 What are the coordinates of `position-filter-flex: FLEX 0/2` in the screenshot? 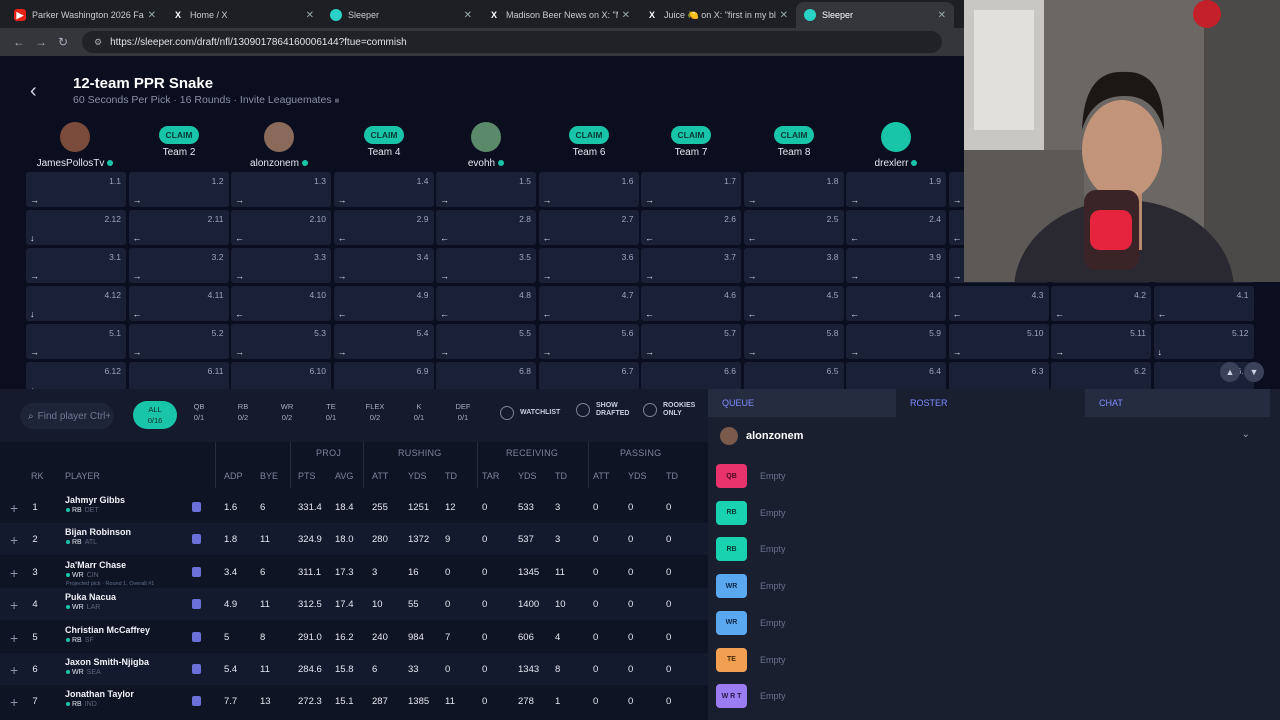 It's located at (375, 412).